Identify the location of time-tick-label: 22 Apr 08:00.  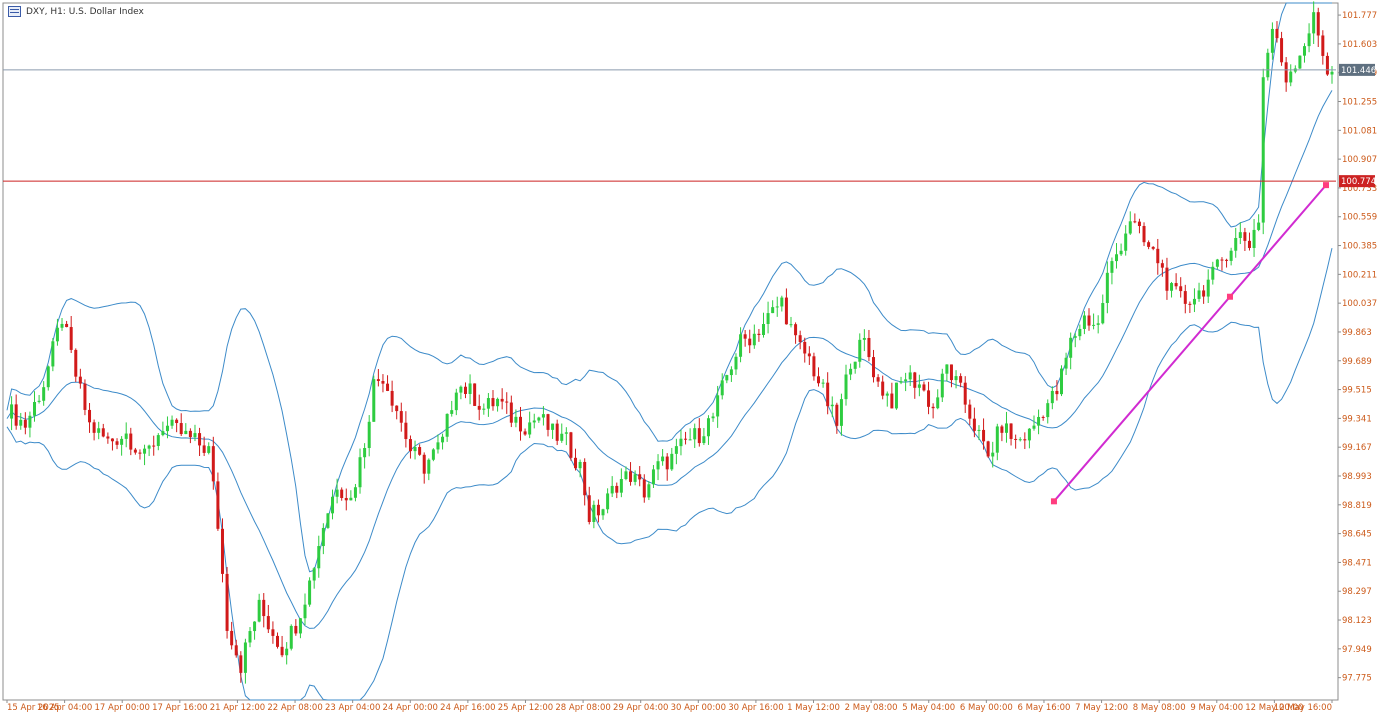
(294, 708).